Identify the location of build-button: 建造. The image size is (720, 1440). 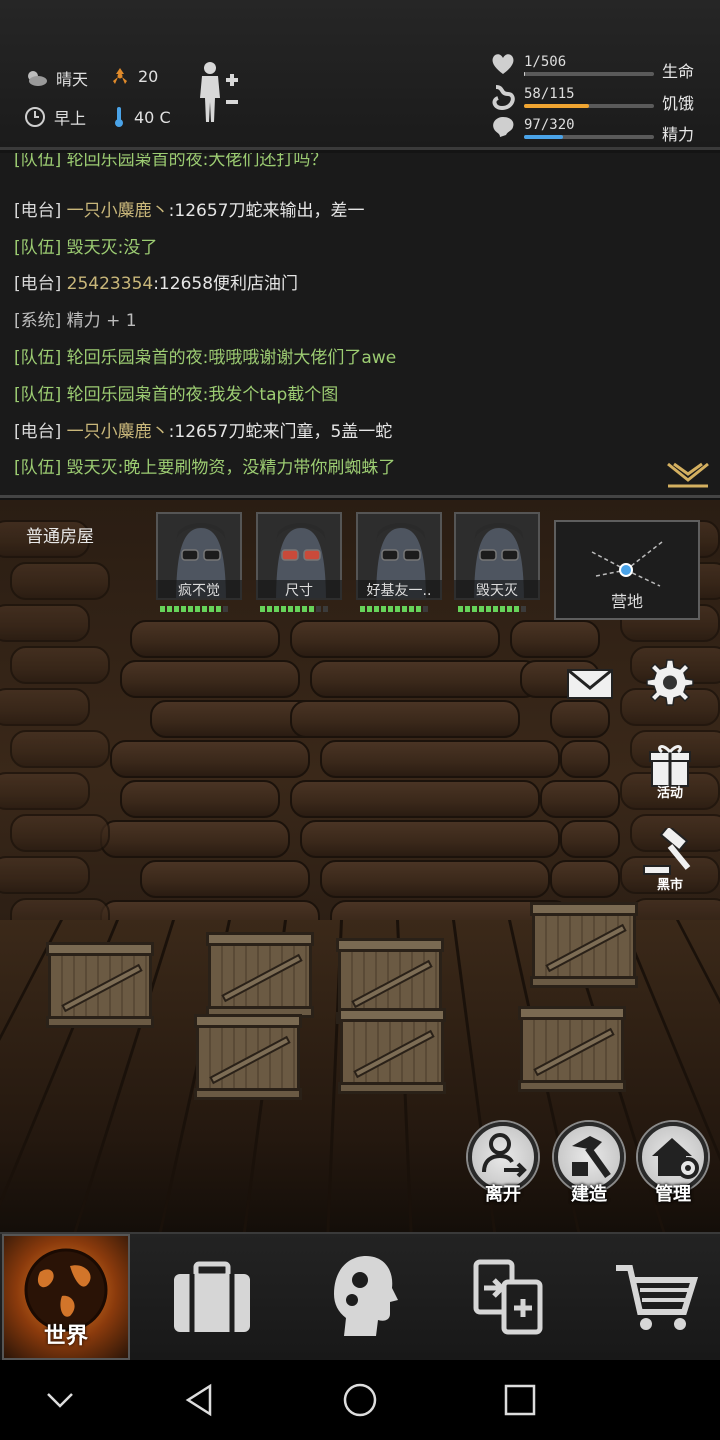
(589, 1164).